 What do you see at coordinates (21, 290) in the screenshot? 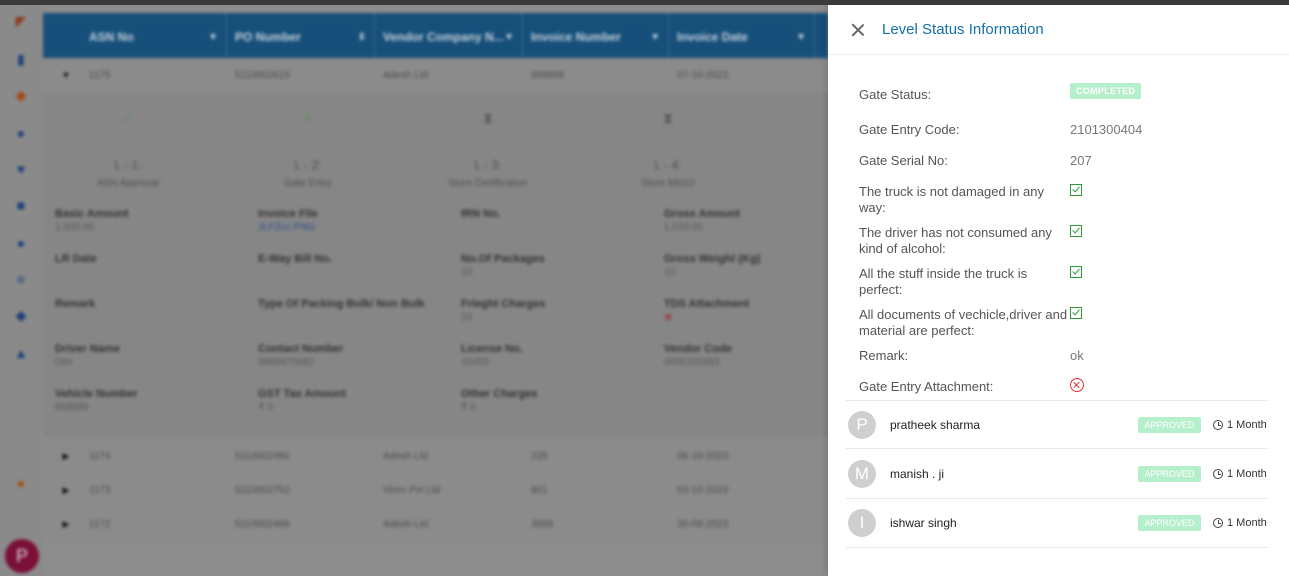
I see `app-icon-sidebar: ◤ ▮ ◆ ● ♥ ■ ● ≡ ◆ ▲ ●` at bounding box center [21, 290].